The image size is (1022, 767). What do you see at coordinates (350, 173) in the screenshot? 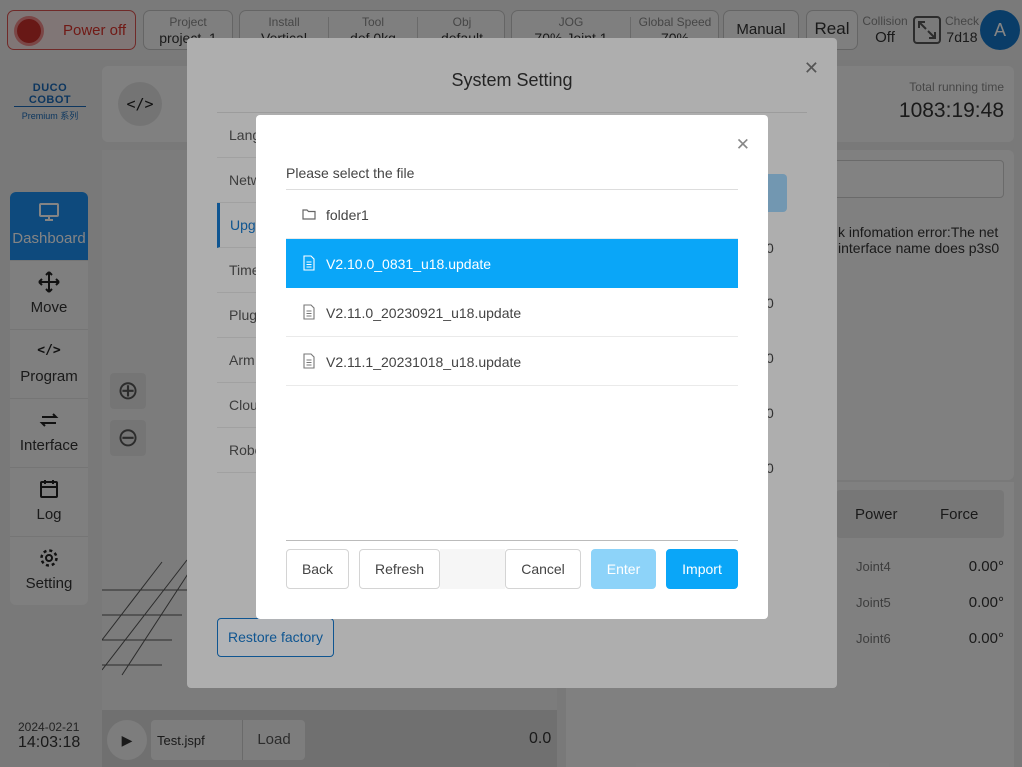
I see `file-dialog-title: Please select the file` at bounding box center [350, 173].